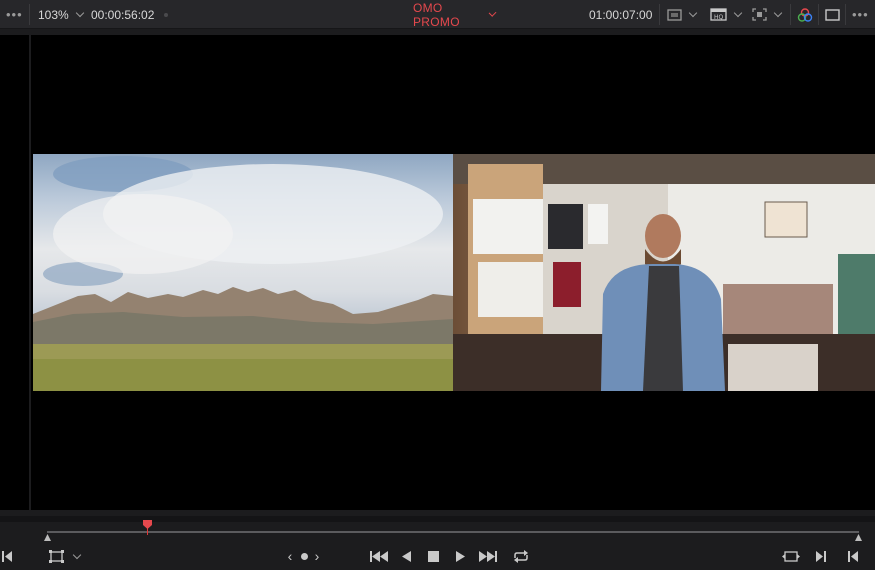 The height and width of the screenshot is (570, 875). I want to click on playhead-marker, so click(148, 524).